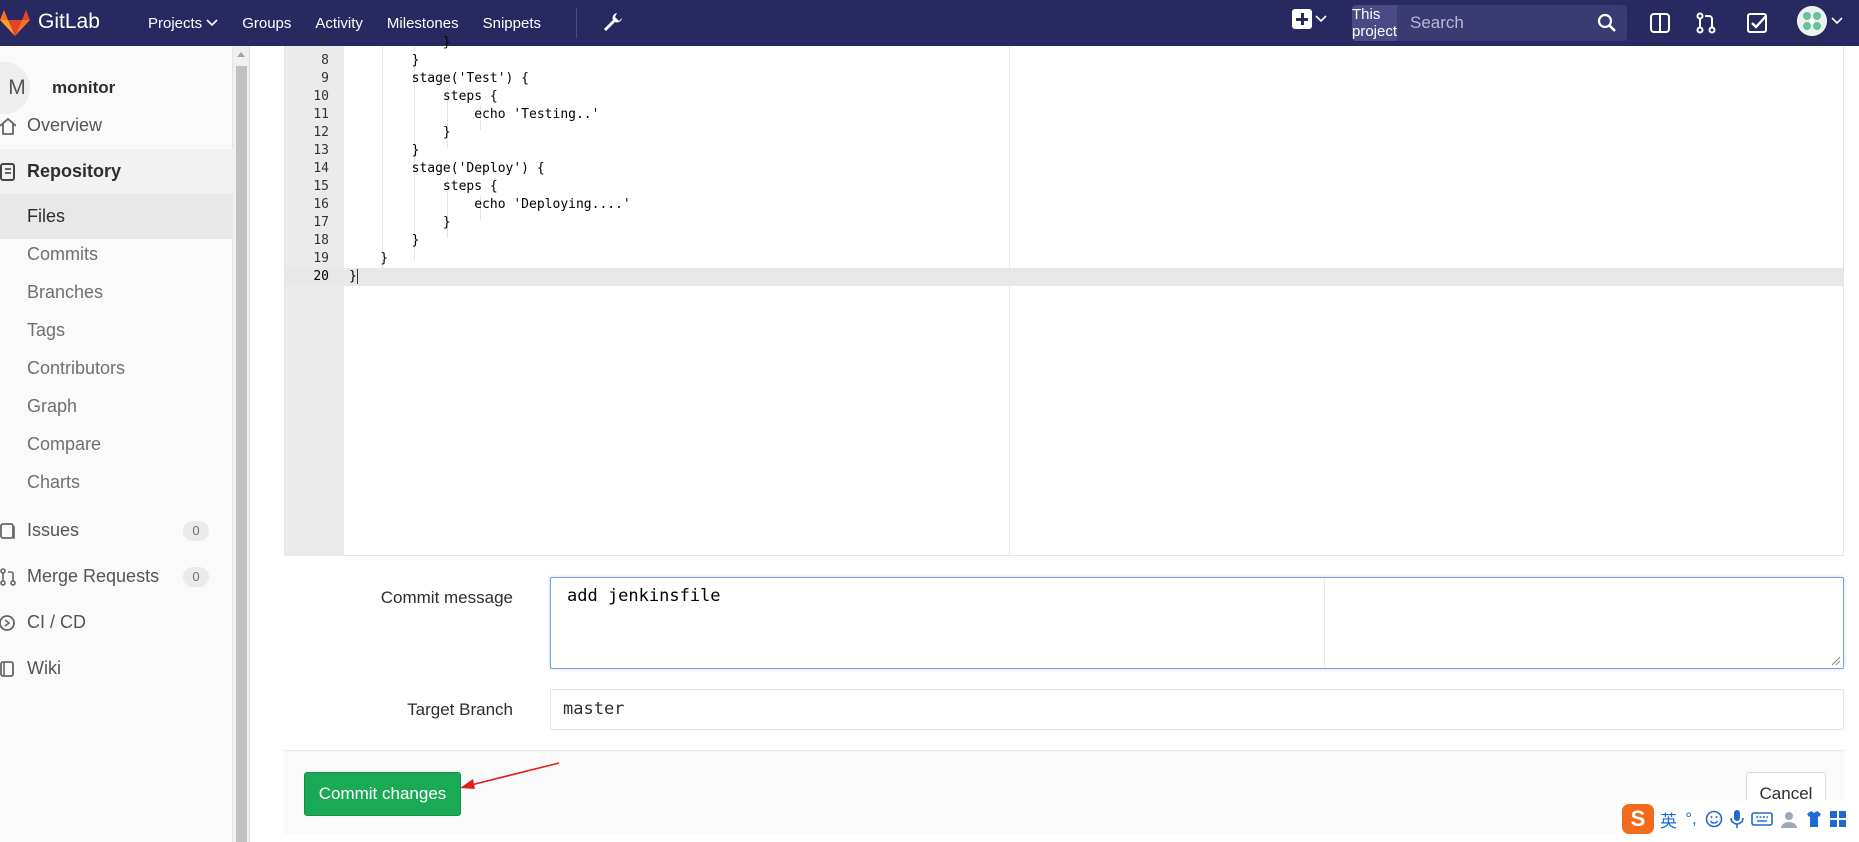 Image resolution: width=1859 pixels, height=842 pixels. I want to click on sidebar-item-label: Repository, so click(74, 171).